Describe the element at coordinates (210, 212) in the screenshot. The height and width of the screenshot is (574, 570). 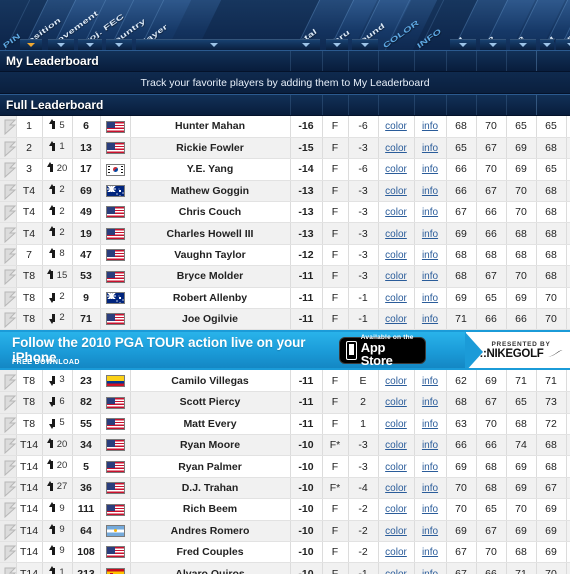
I see `player-name-cell: Chris Couch` at that location.